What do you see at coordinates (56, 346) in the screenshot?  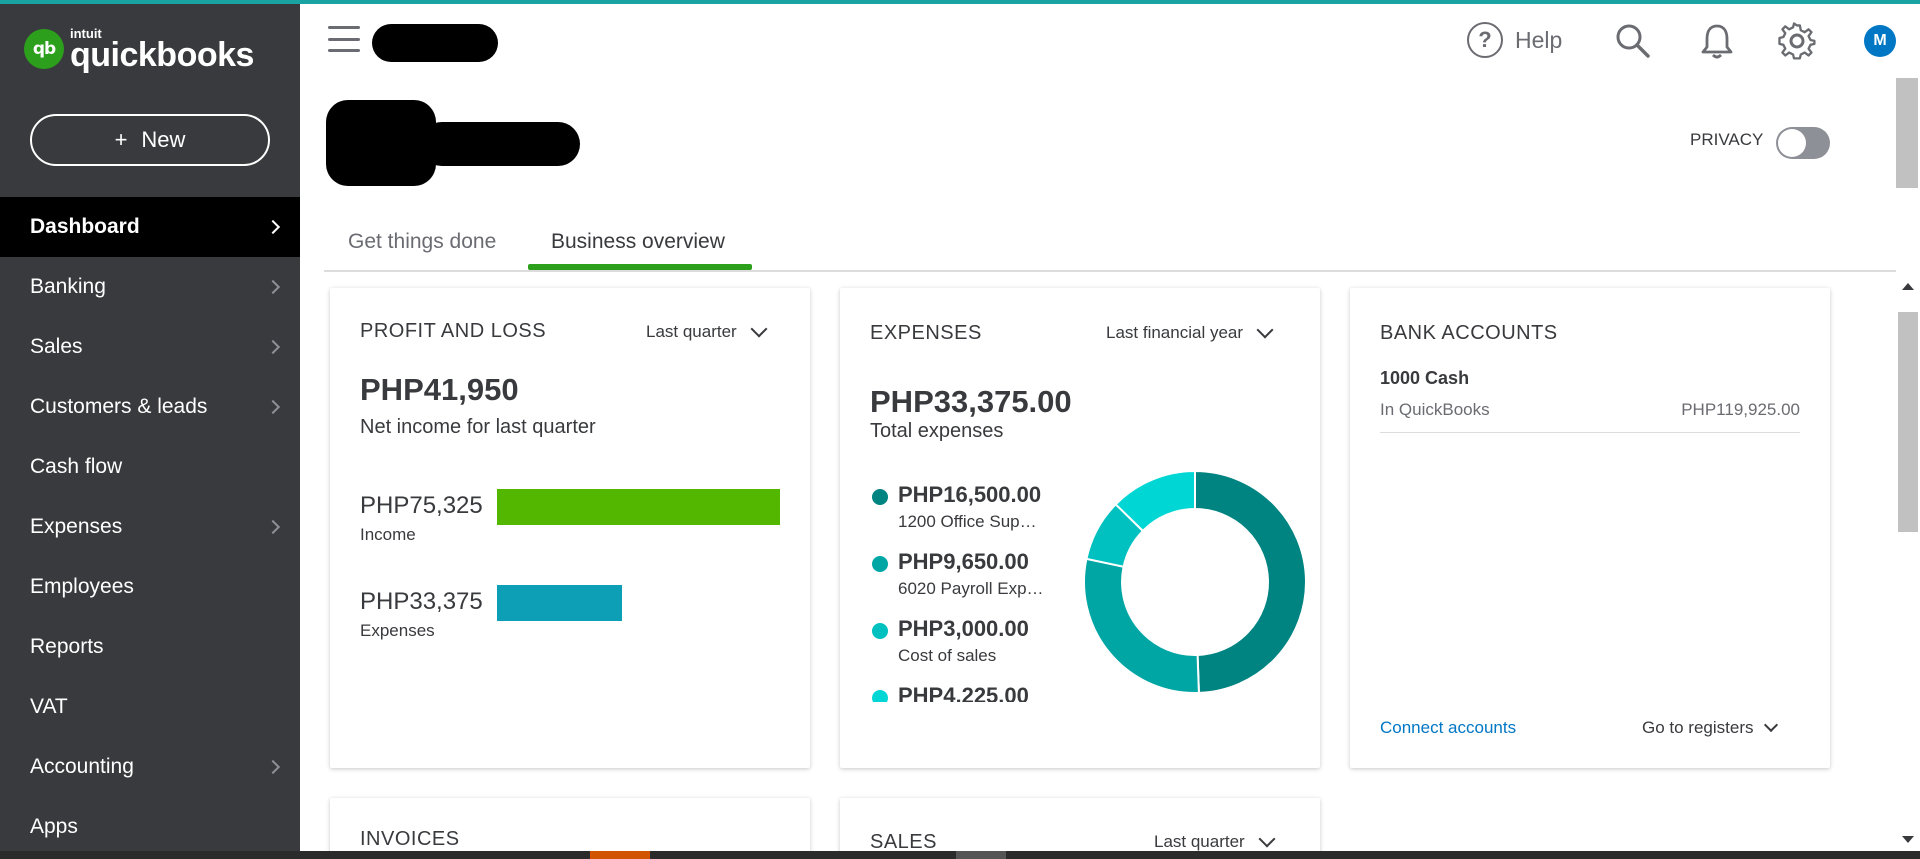 I see `sidebar-item-label: Sales` at bounding box center [56, 346].